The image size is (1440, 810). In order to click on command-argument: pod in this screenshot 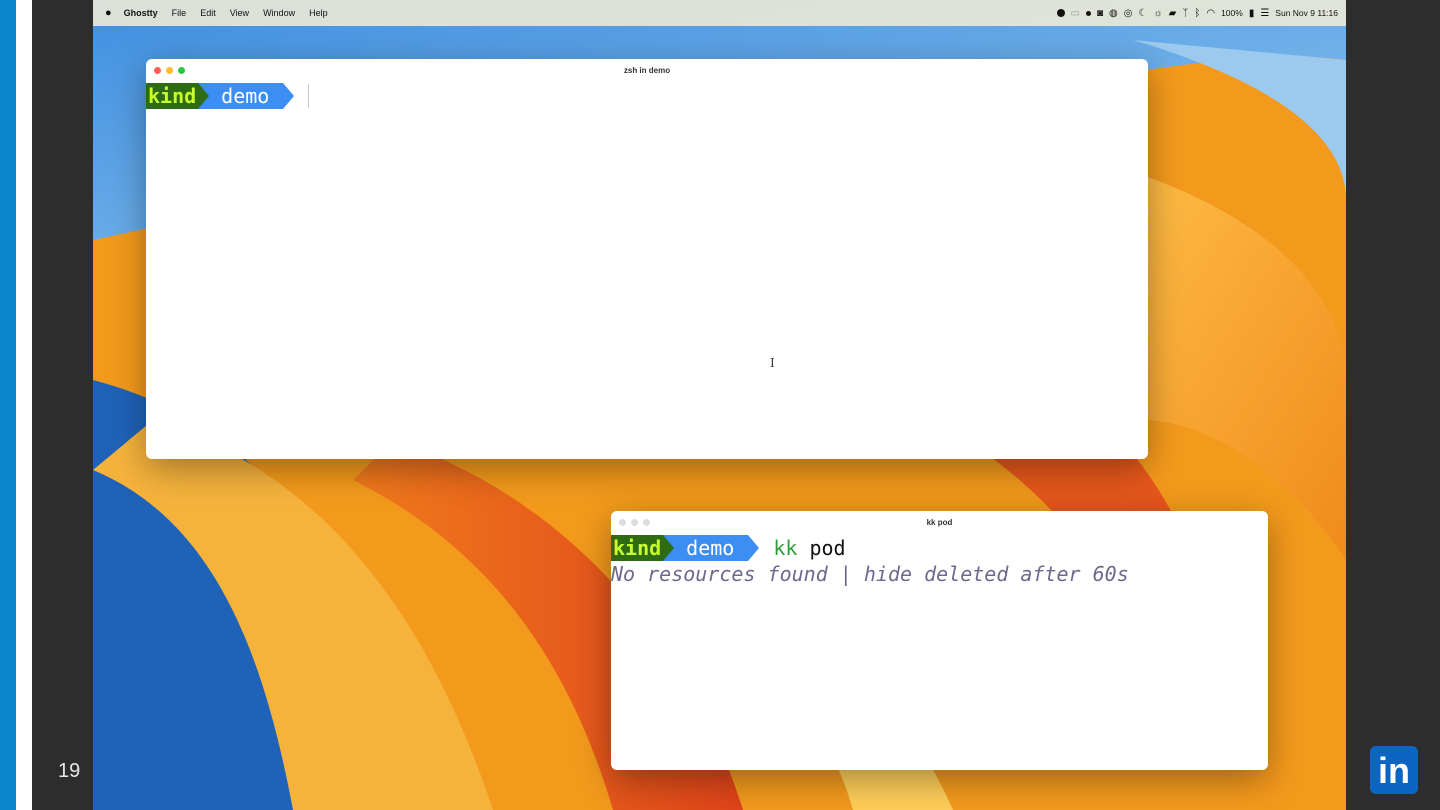, I will do `click(827, 548)`.